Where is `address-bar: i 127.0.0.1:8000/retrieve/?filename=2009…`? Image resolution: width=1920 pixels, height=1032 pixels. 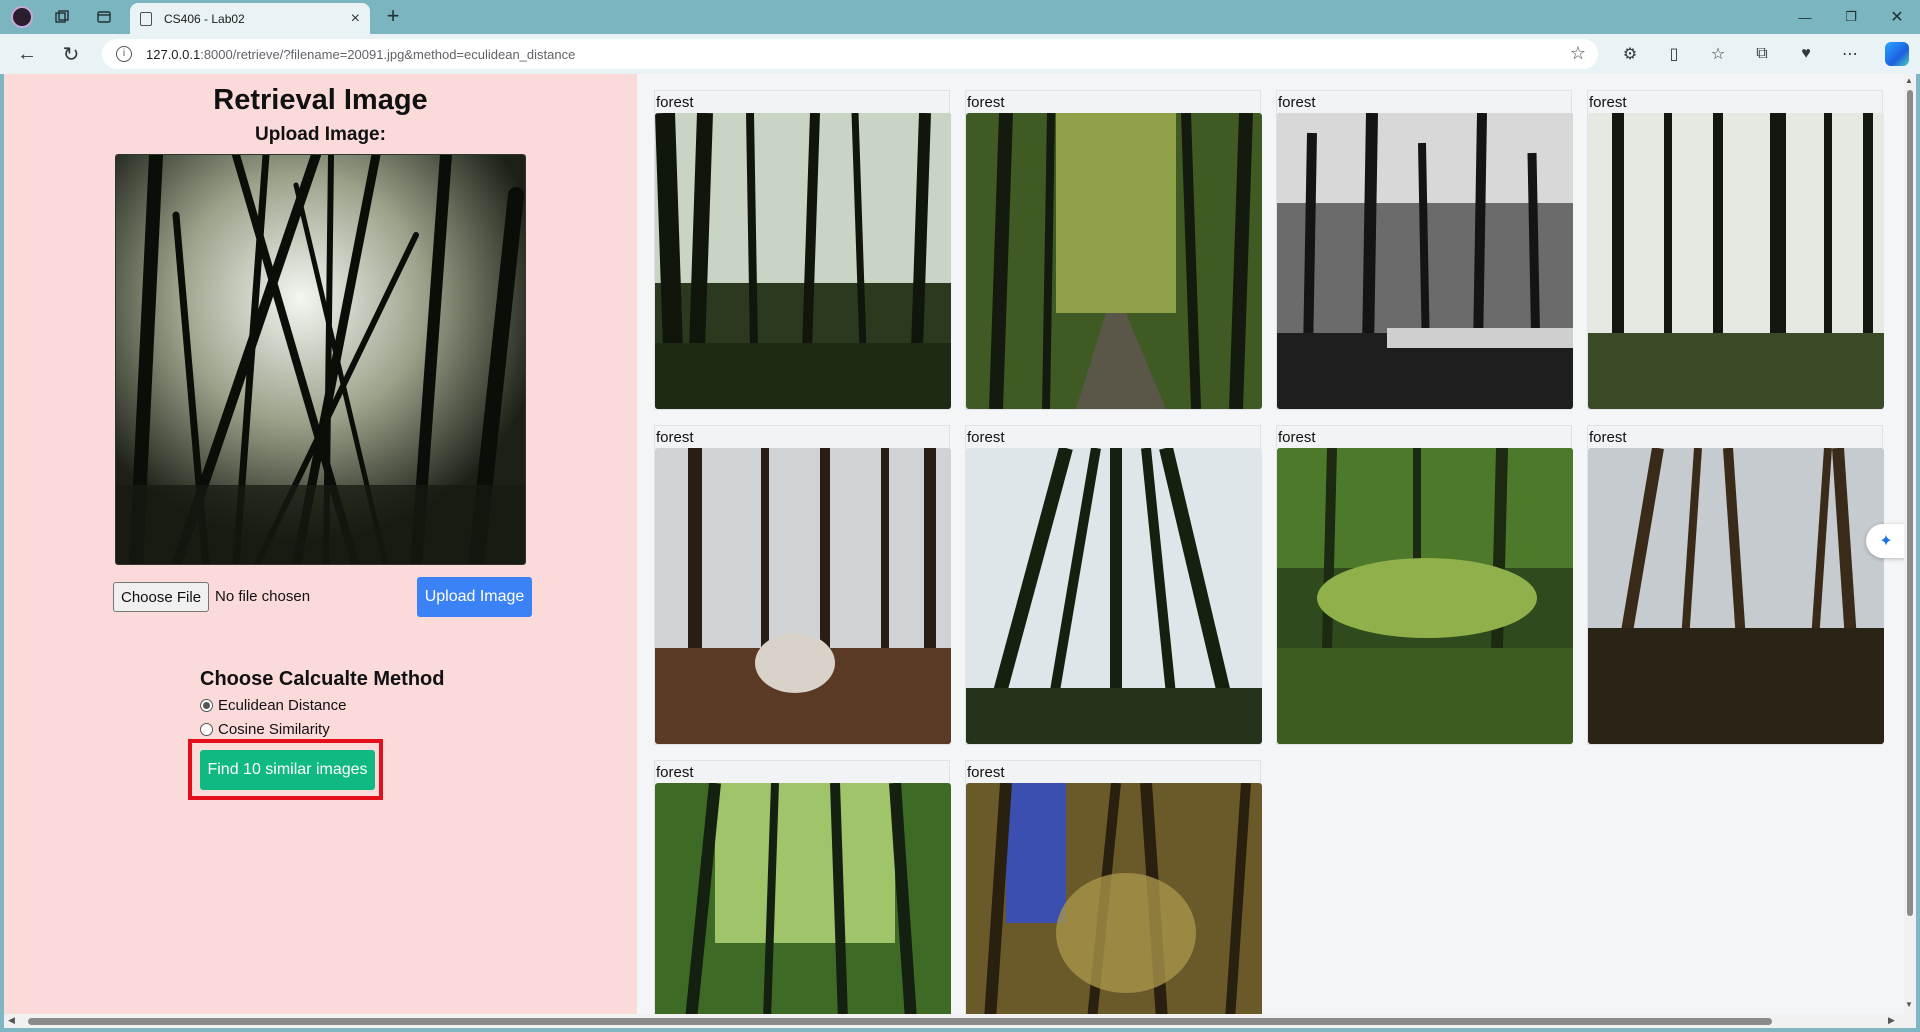
address-bar: i 127.0.0.1:8000/retrieve/?filename=2009… is located at coordinates (850, 54).